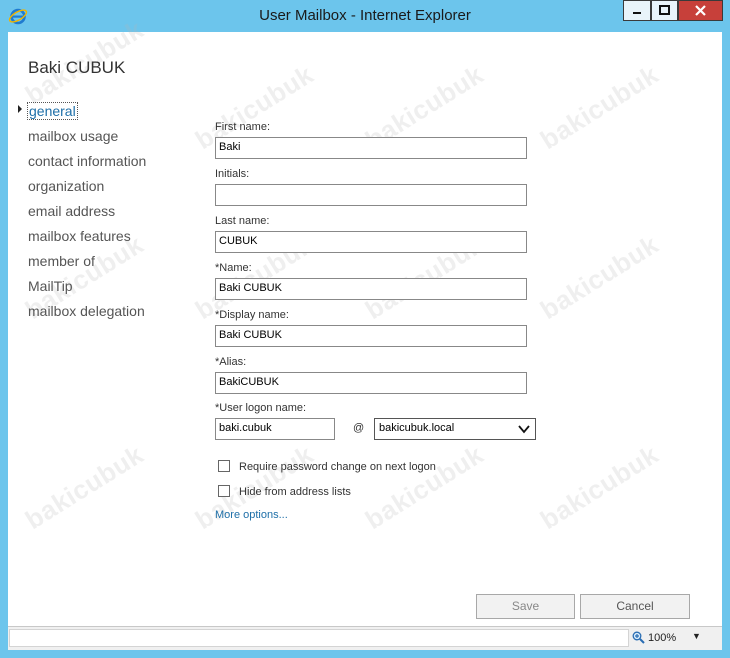 This screenshot has height=658, width=730. I want to click on close-button, so click(700, 10).